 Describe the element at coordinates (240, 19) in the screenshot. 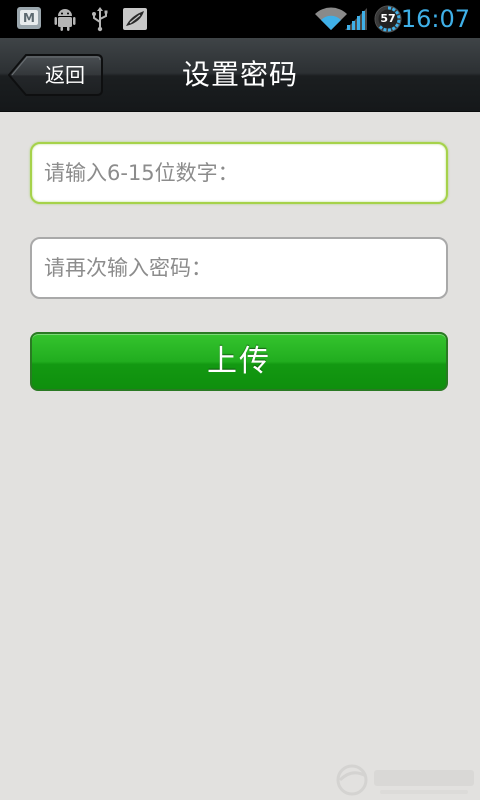

I see `status-bar: M 57 16:07` at that location.